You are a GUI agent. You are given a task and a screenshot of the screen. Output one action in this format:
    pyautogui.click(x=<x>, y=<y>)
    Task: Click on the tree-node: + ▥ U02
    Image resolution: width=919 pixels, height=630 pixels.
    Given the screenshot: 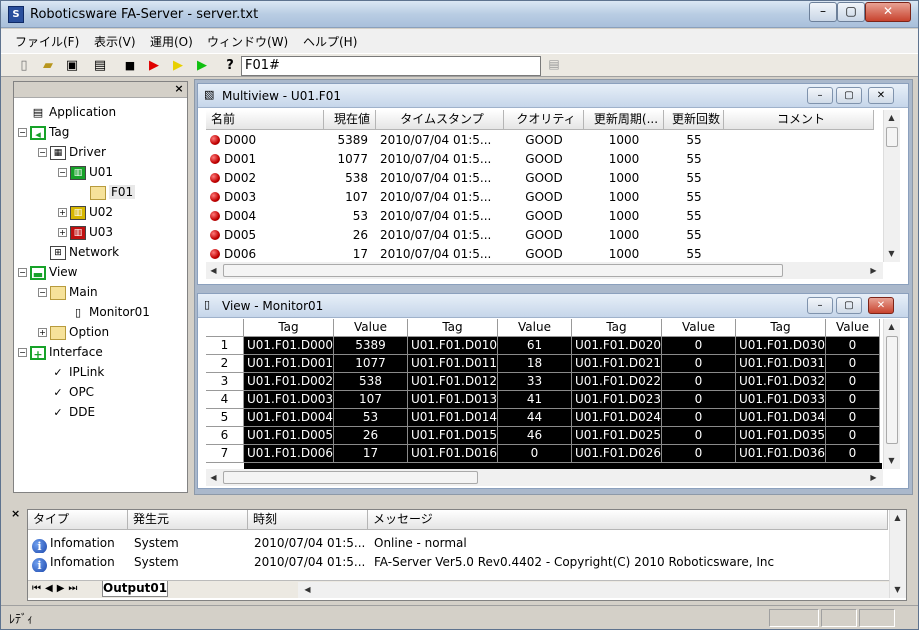 What is the action you would take?
    pyautogui.click(x=102, y=212)
    